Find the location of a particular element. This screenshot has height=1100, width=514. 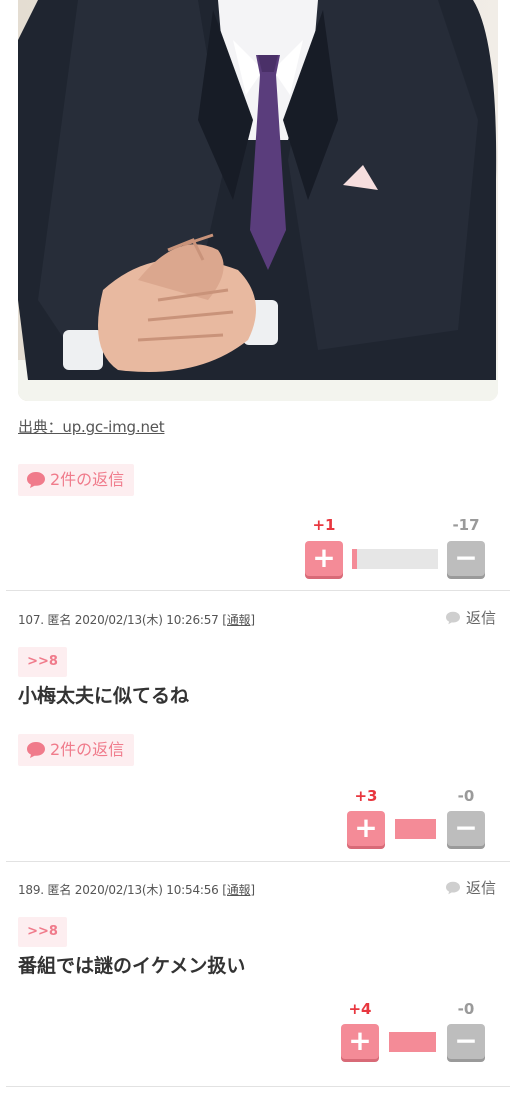

minus-vote-count: -17 is located at coordinates (466, 525).